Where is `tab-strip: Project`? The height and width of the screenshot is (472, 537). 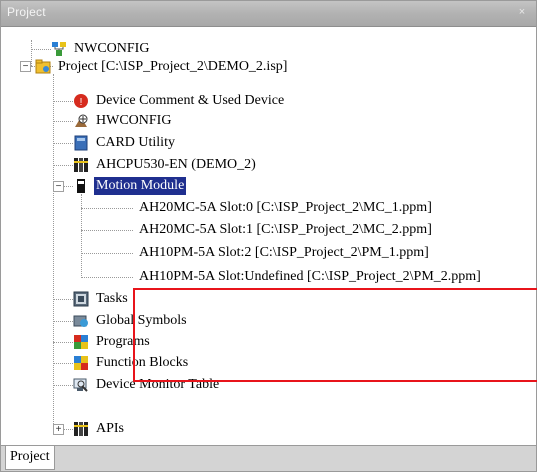
tab-strip: Project is located at coordinates (268, 458).